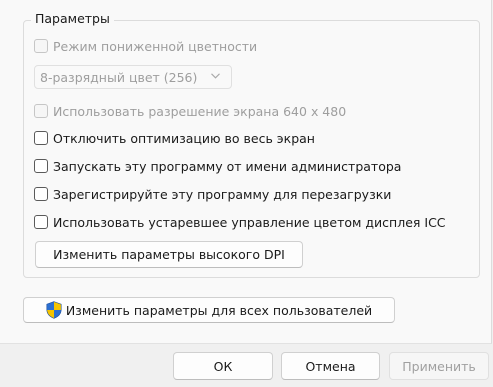 The image size is (493, 387). I want to click on high-dpi-settings-button: Изменить параметры высокого DPI, so click(169, 254).